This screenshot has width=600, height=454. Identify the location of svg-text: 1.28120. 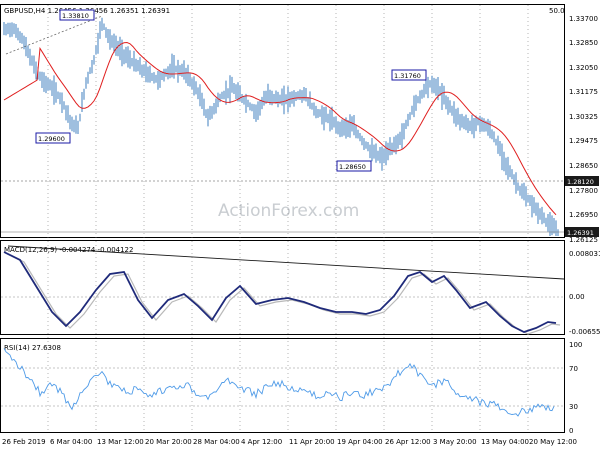
(580, 182).